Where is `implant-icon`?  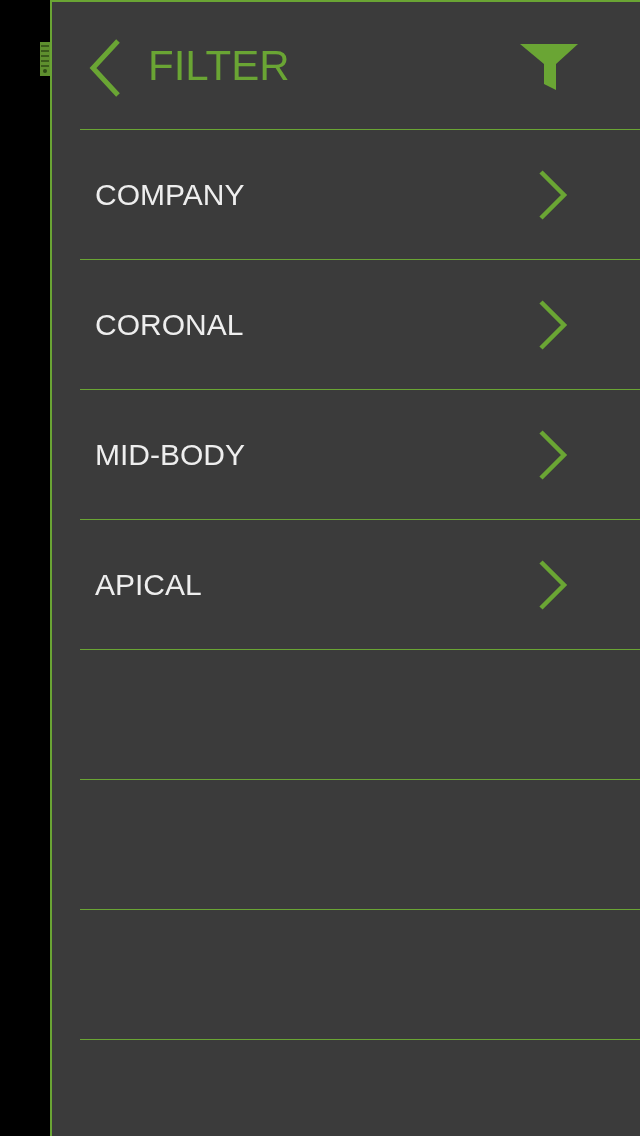 implant-icon is located at coordinates (45, 59).